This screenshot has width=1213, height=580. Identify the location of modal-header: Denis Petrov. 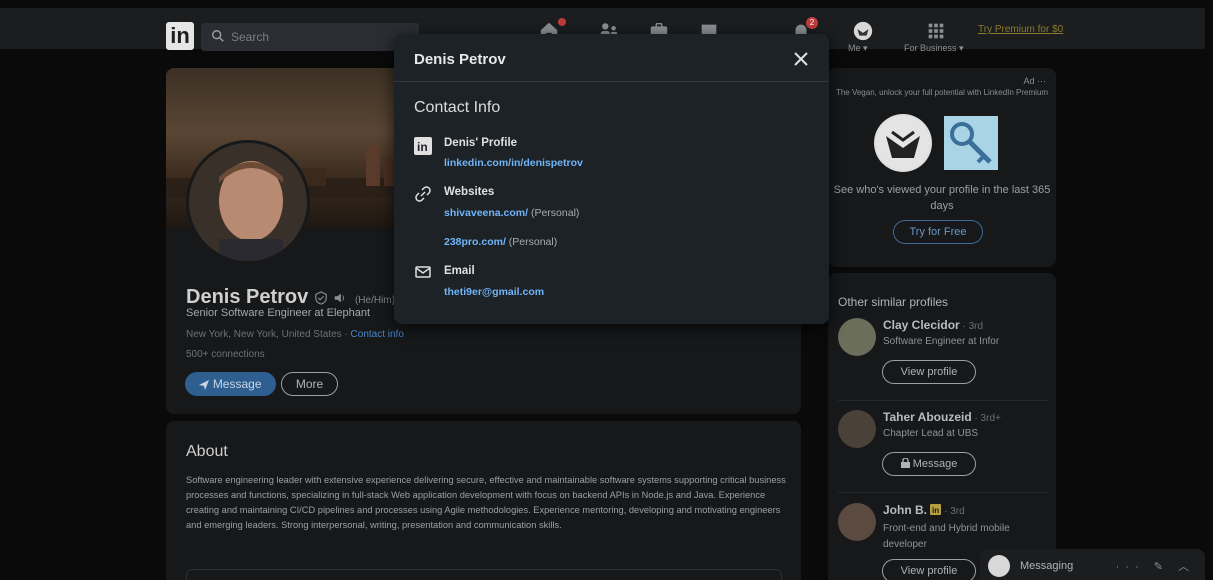
(611, 58).